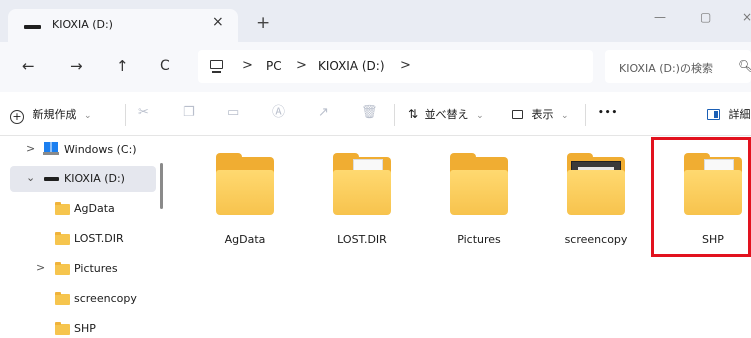 This screenshot has width=751, height=338. Describe the element at coordinates (713, 114) in the screenshot. I see `details-pane-icon` at that location.